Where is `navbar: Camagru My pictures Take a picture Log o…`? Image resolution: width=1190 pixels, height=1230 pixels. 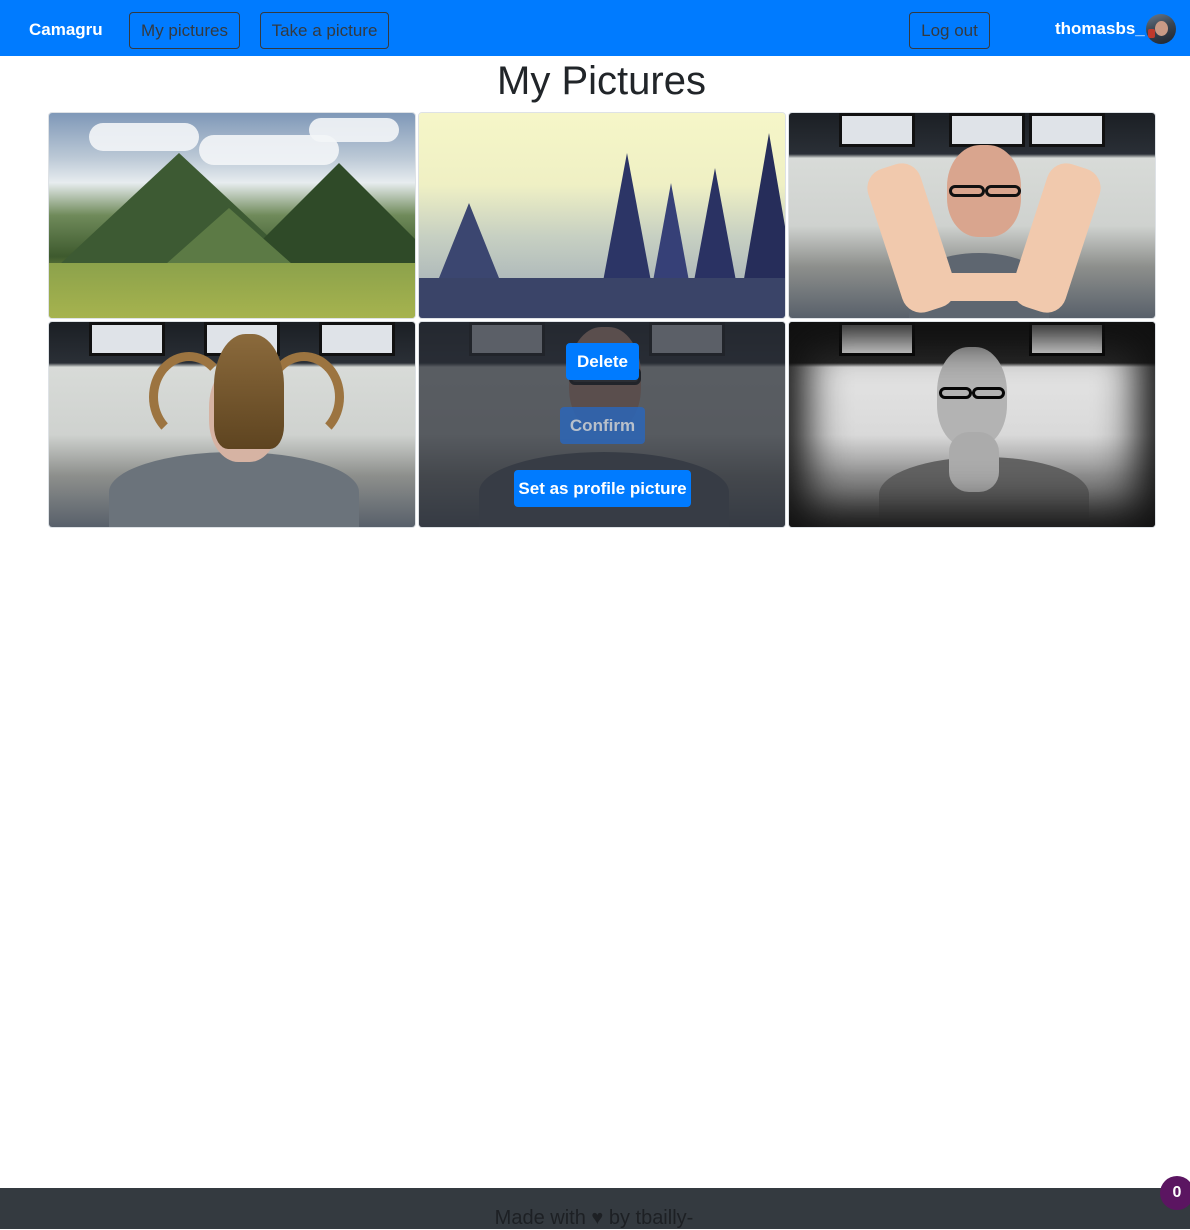 navbar: Camagru My pictures Take a picture Log o… is located at coordinates (595, 28).